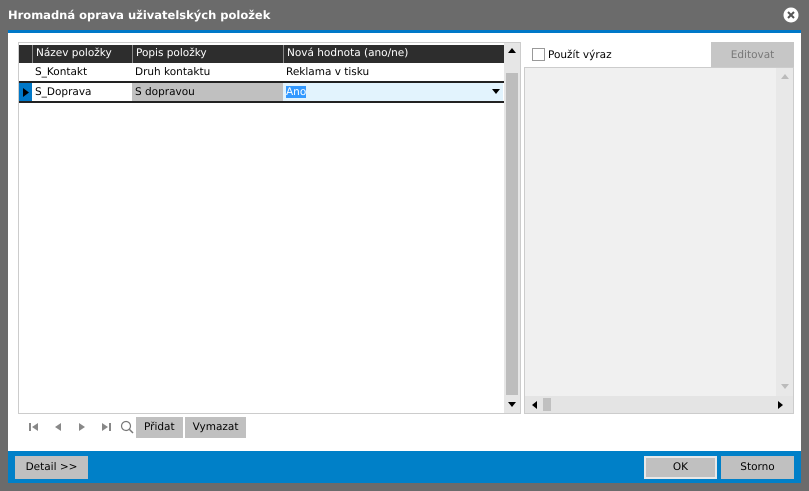 This screenshot has height=491, width=809. I want to click on ok-button: OK, so click(680, 467).